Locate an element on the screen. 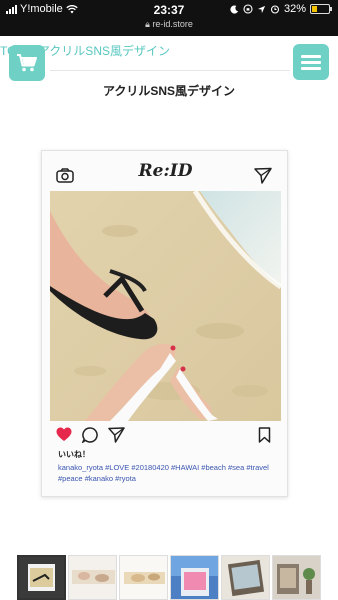 The width and height of the screenshot is (338, 600). card-actions is located at coordinates (165, 437).